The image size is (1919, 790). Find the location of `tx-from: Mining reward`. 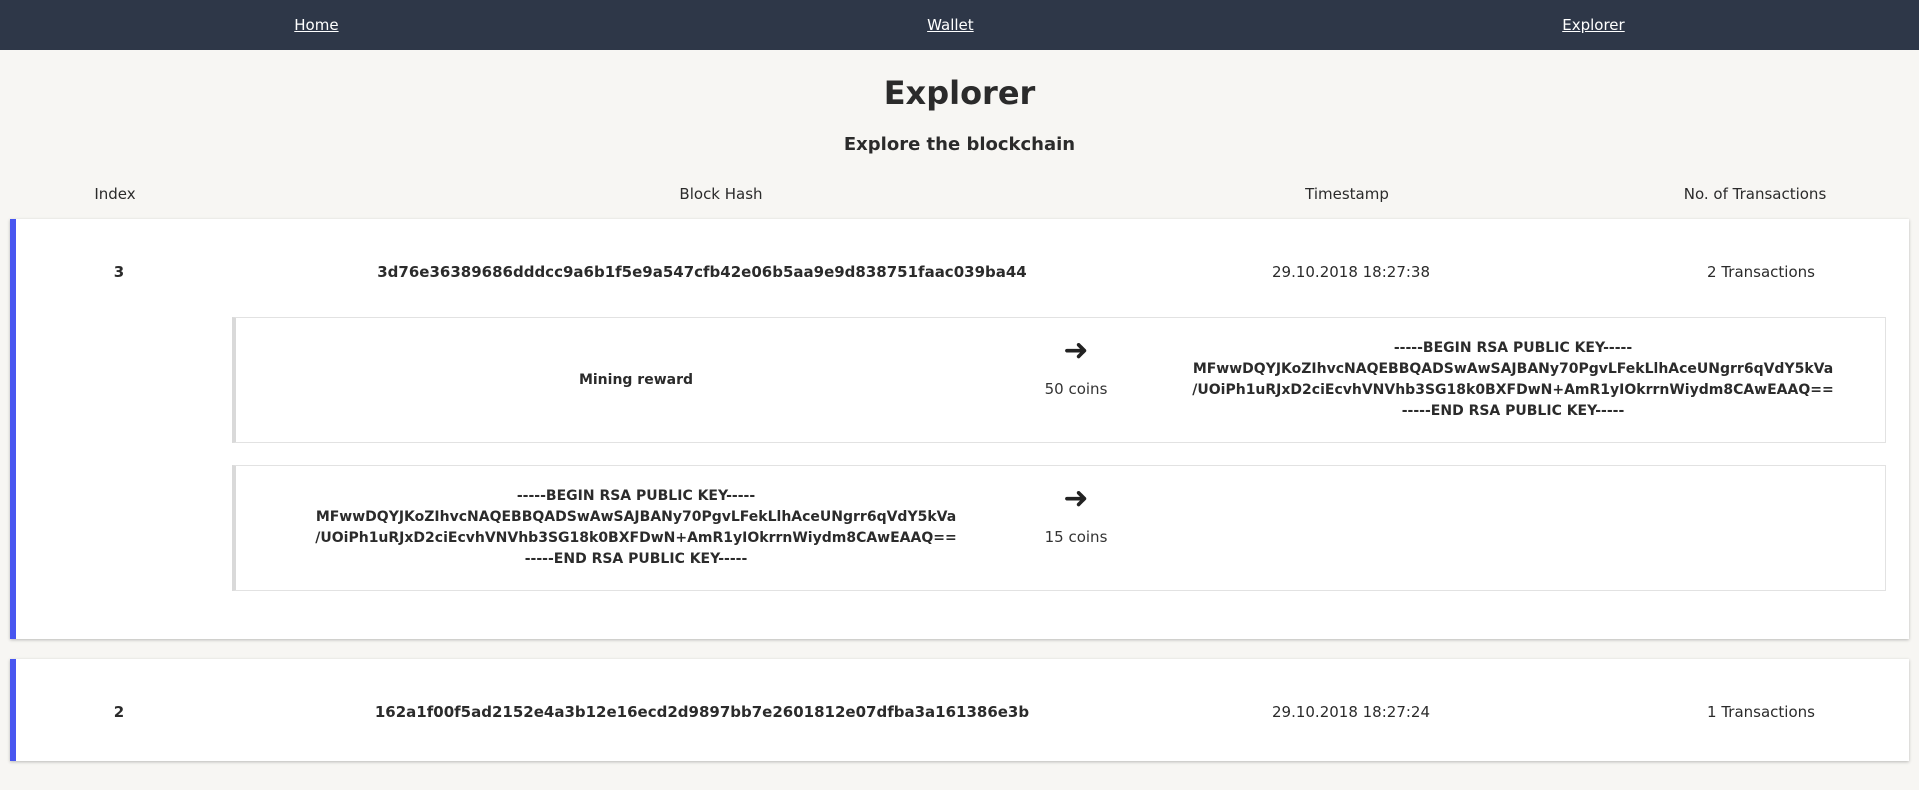

tx-from: Mining reward is located at coordinates (636, 380).